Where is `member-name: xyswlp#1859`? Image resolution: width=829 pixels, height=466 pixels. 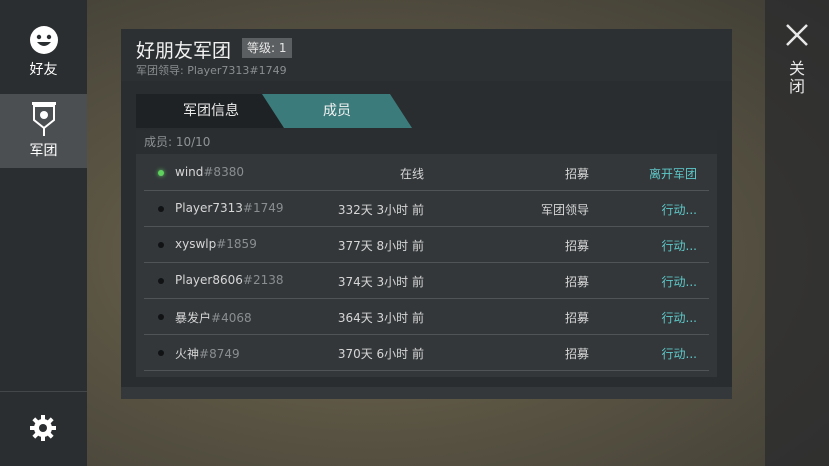
member-name: xyswlp#1859 is located at coordinates (216, 244).